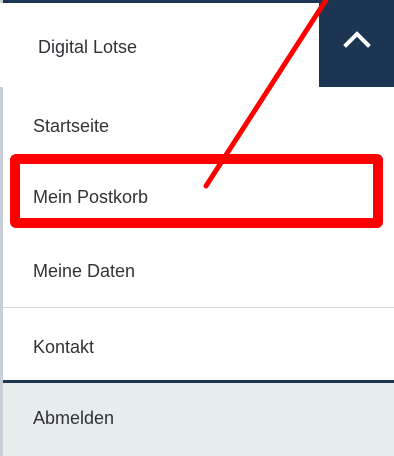 The height and width of the screenshot is (456, 394). I want to click on app-title: Digital Lotse, so click(88, 47).